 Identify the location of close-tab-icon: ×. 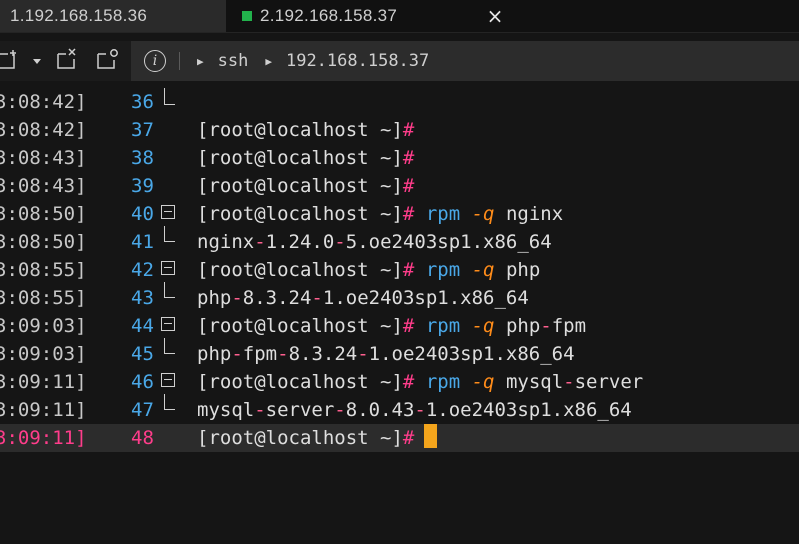
(495, 16).